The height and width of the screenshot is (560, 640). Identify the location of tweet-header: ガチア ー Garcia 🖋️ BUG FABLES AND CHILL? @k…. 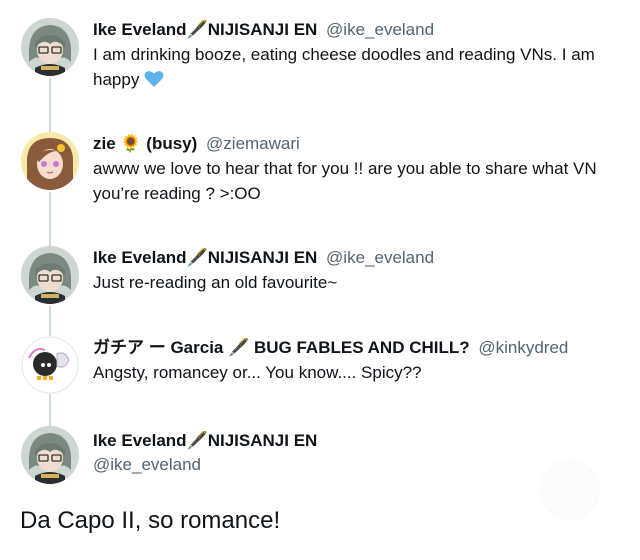
(360, 348).